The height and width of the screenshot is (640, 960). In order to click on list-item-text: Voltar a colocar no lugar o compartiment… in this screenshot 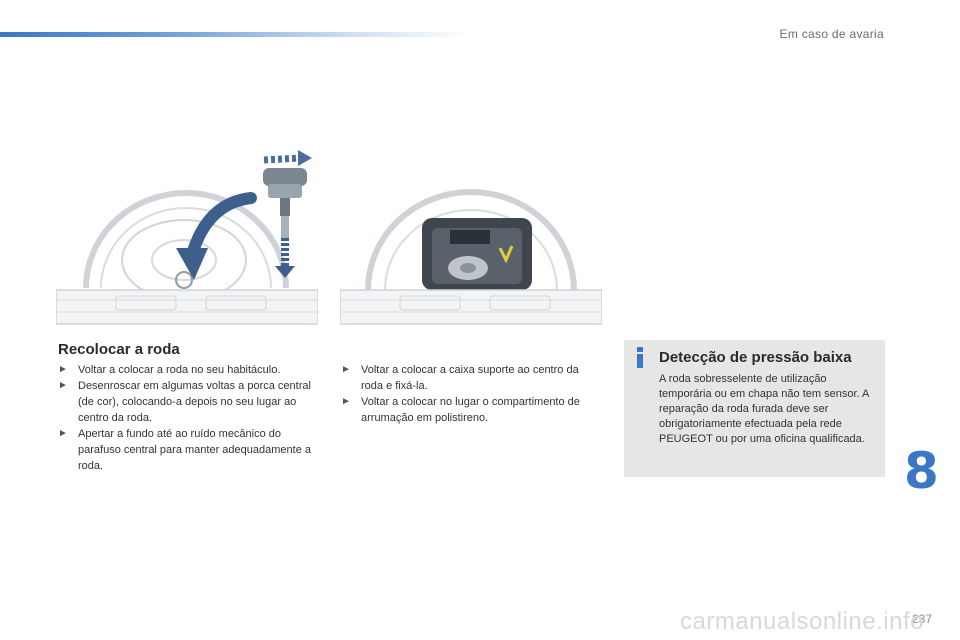, I will do `click(470, 410)`.